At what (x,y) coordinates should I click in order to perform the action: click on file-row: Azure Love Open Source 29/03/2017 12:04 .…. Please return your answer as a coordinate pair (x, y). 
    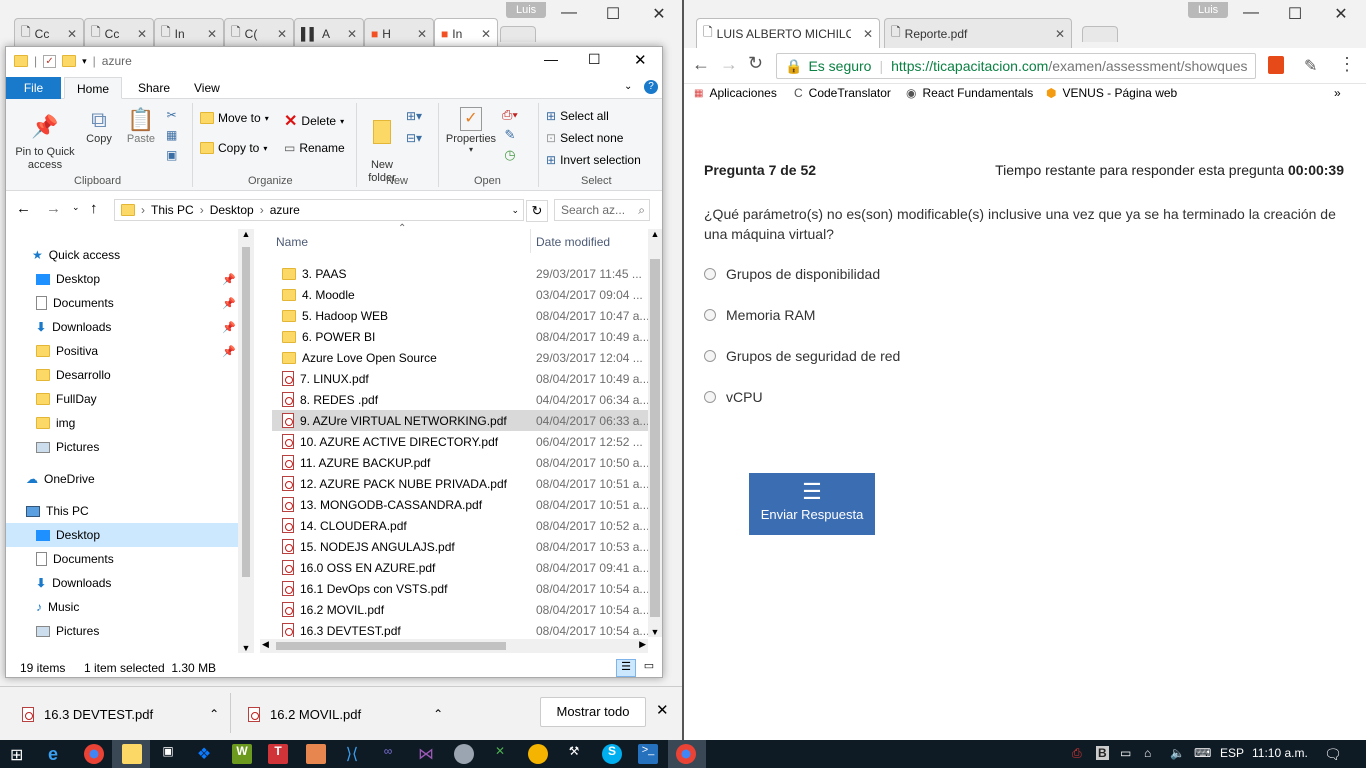
    Looking at the image, I should click on (460, 357).